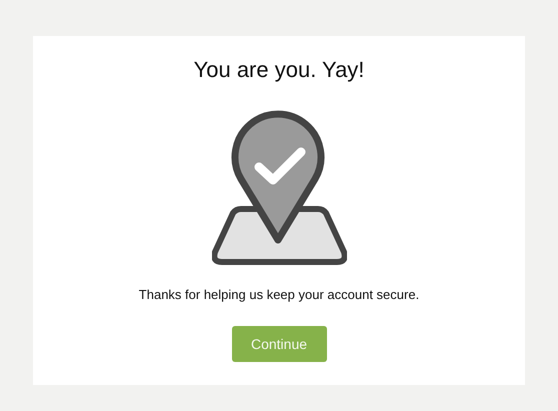 This screenshot has width=558, height=411. What do you see at coordinates (279, 344) in the screenshot?
I see `continue-button: Continue` at bounding box center [279, 344].